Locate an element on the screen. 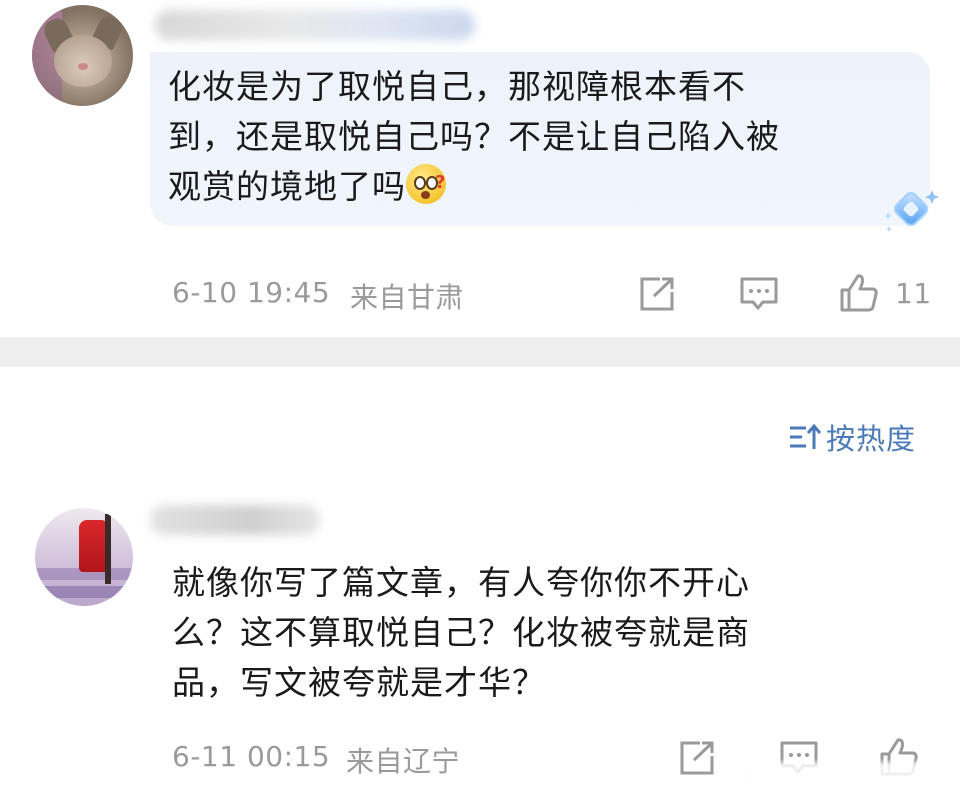  comment-text-line: 品，写文被夸就是才华？ is located at coordinates (359, 682).